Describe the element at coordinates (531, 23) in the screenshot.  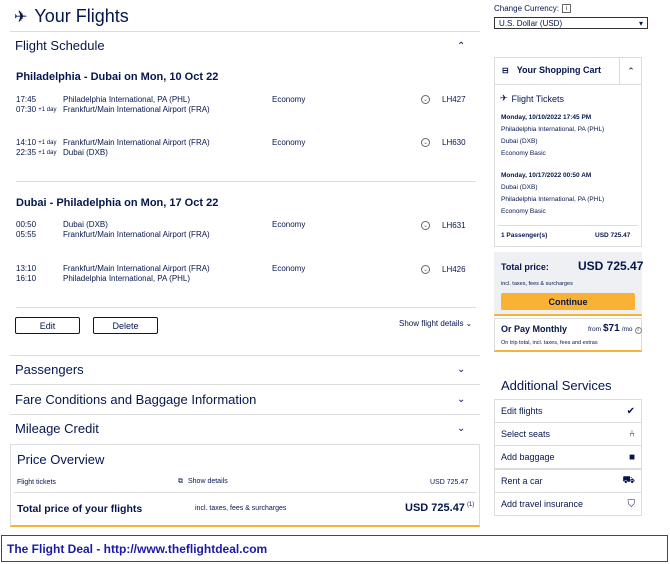
I see `currency-select-value: U.S. Dollar (USD)` at that location.